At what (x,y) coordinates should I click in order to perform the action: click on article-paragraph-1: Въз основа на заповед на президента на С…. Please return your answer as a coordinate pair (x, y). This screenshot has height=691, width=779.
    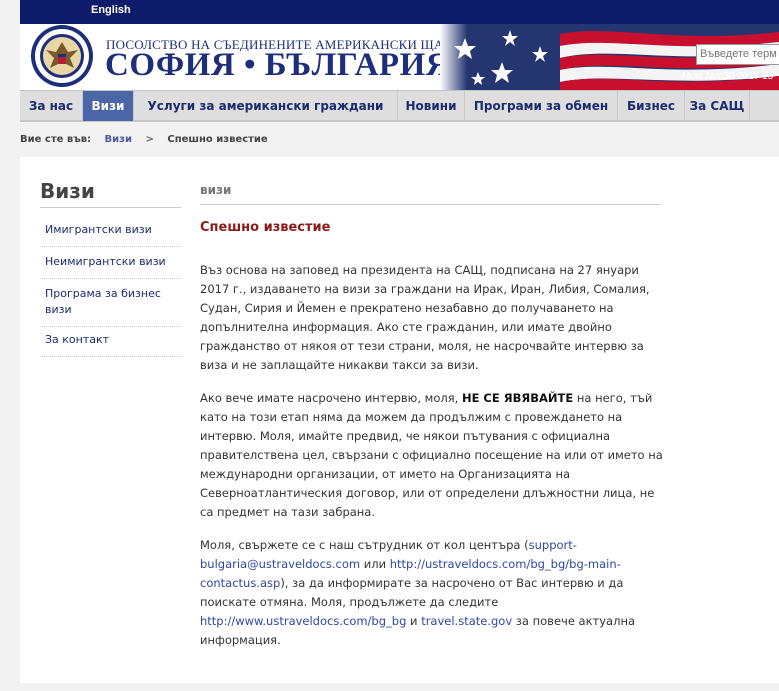
    Looking at the image, I should click on (425, 317).